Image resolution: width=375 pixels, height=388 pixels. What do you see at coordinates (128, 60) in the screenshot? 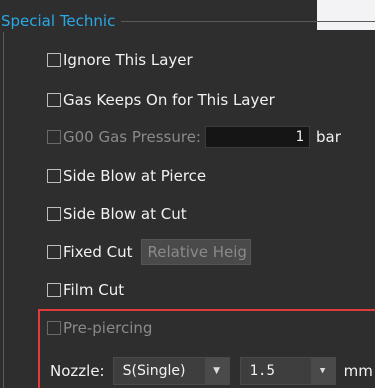
I see `ignore-layer-label: Ignore This Layer` at bounding box center [128, 60].